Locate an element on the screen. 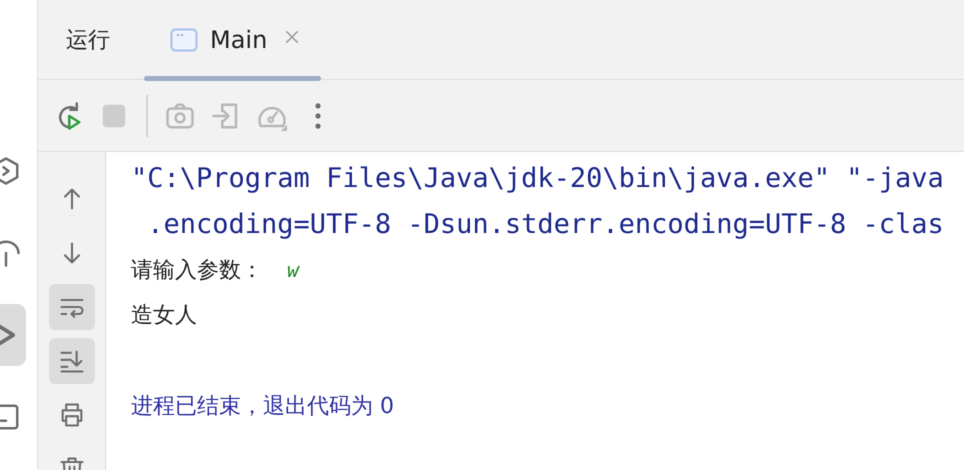 The width and height of the screenshot is (964, 470). panel-title: 运行 is located at coordinates (88, 40).